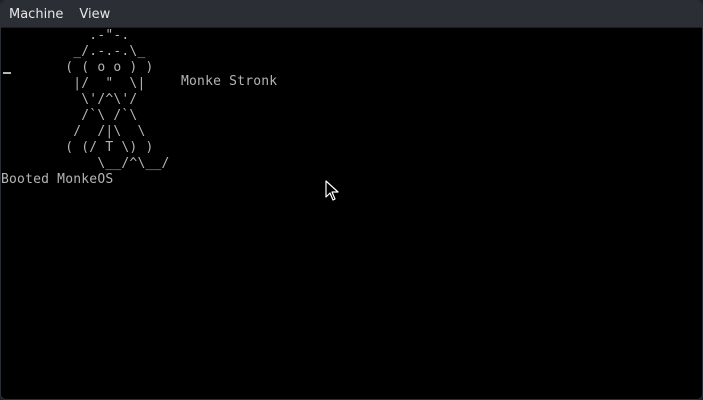 The width and height of the screenshot is (703, 400). Describe the element at coordinates (332, 190) in the screenshot. I see `mouse-pointer-icon` at that location.